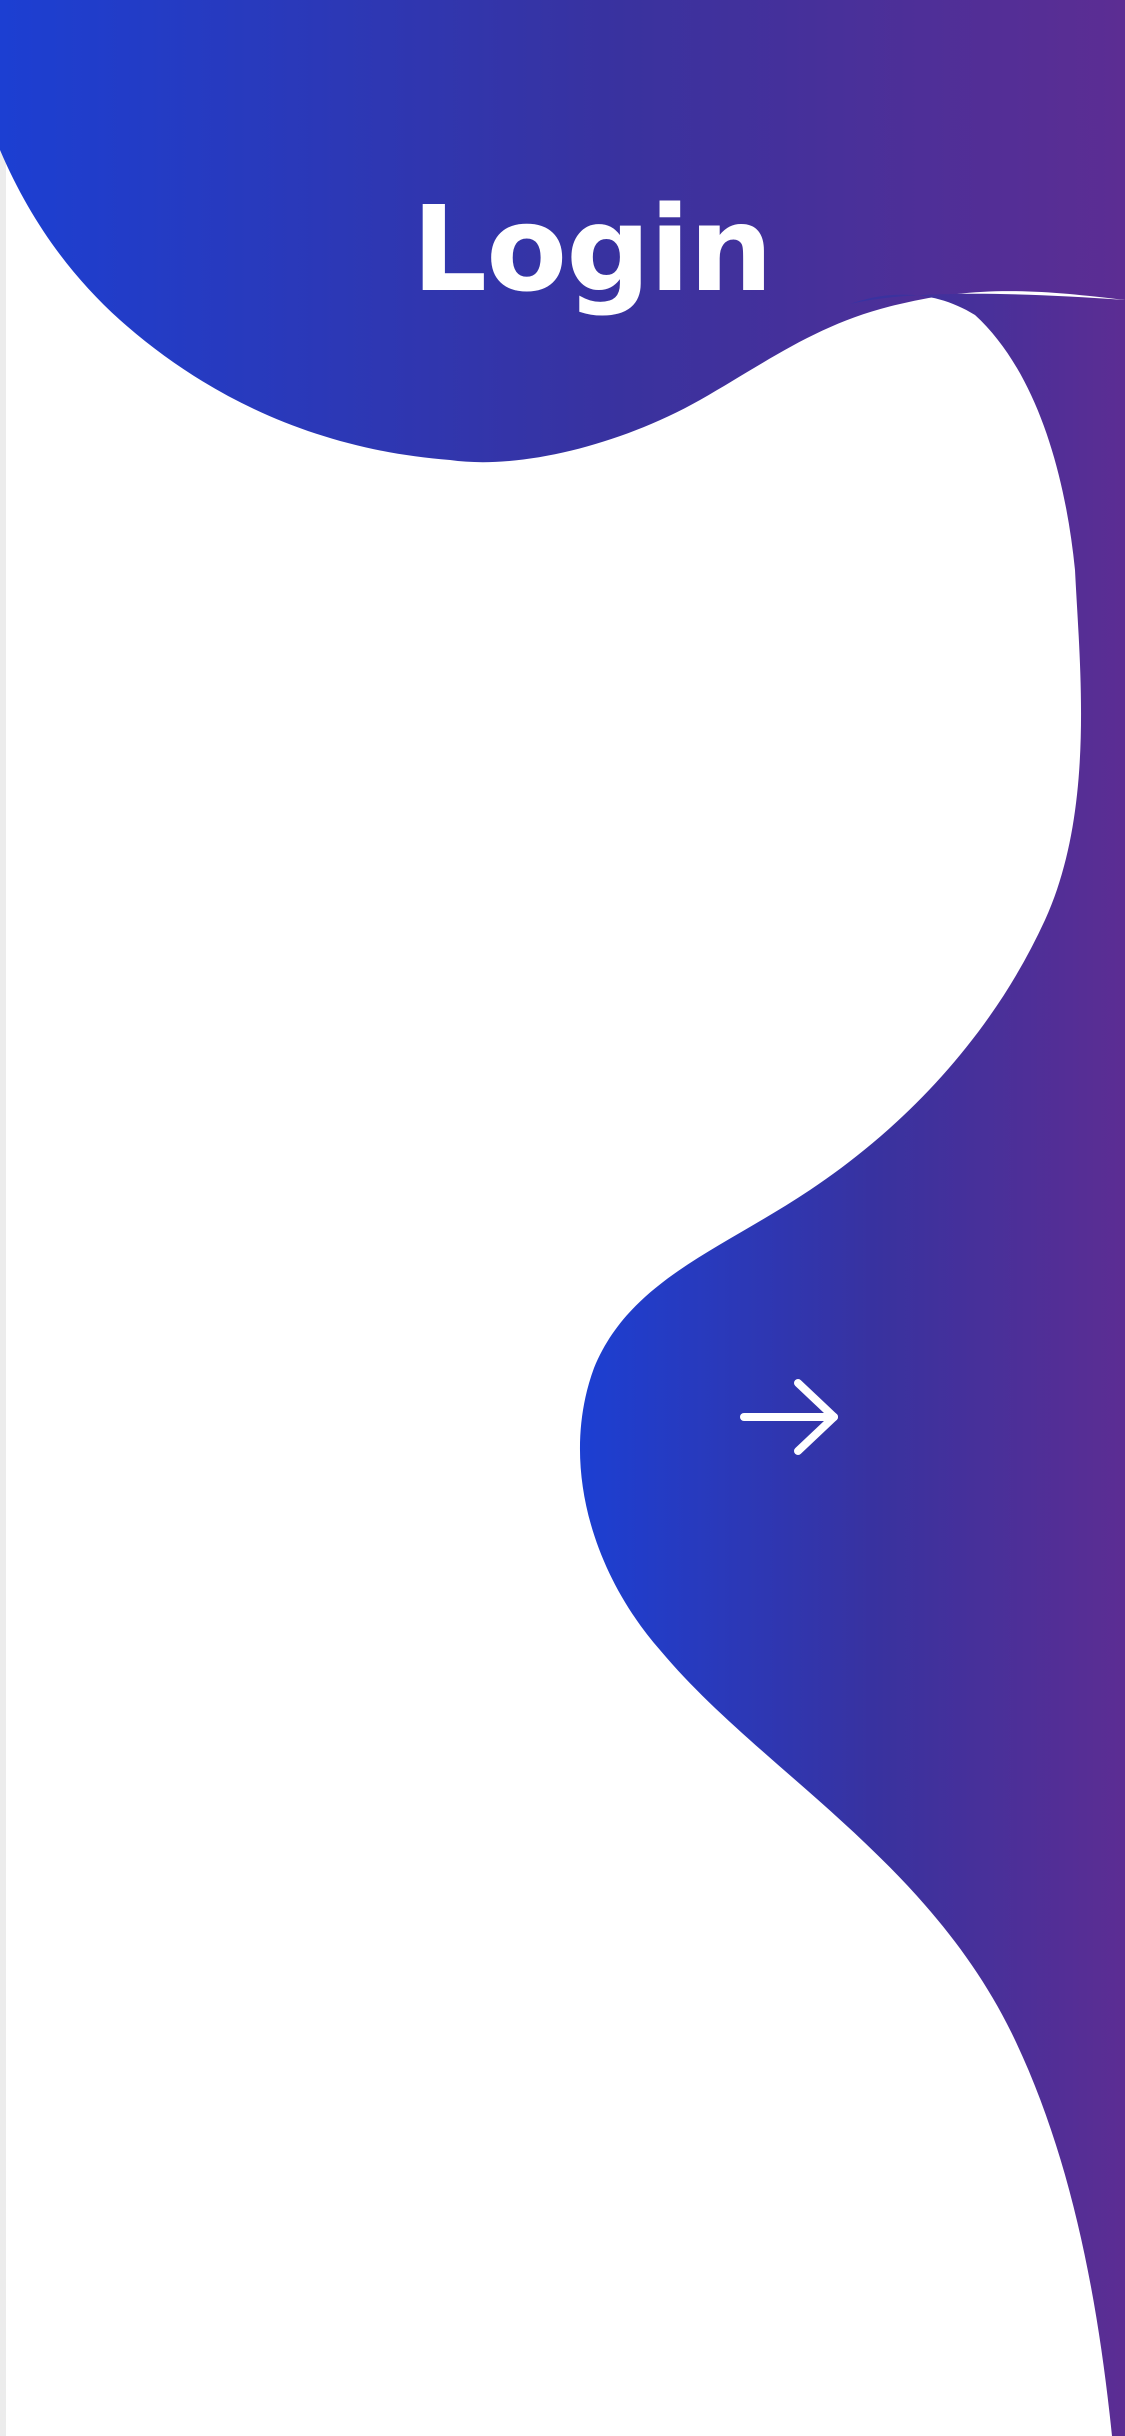 This screenshot has height=2436, width=1125. I want to click on arrow-right-icon, so click(789, 1417).